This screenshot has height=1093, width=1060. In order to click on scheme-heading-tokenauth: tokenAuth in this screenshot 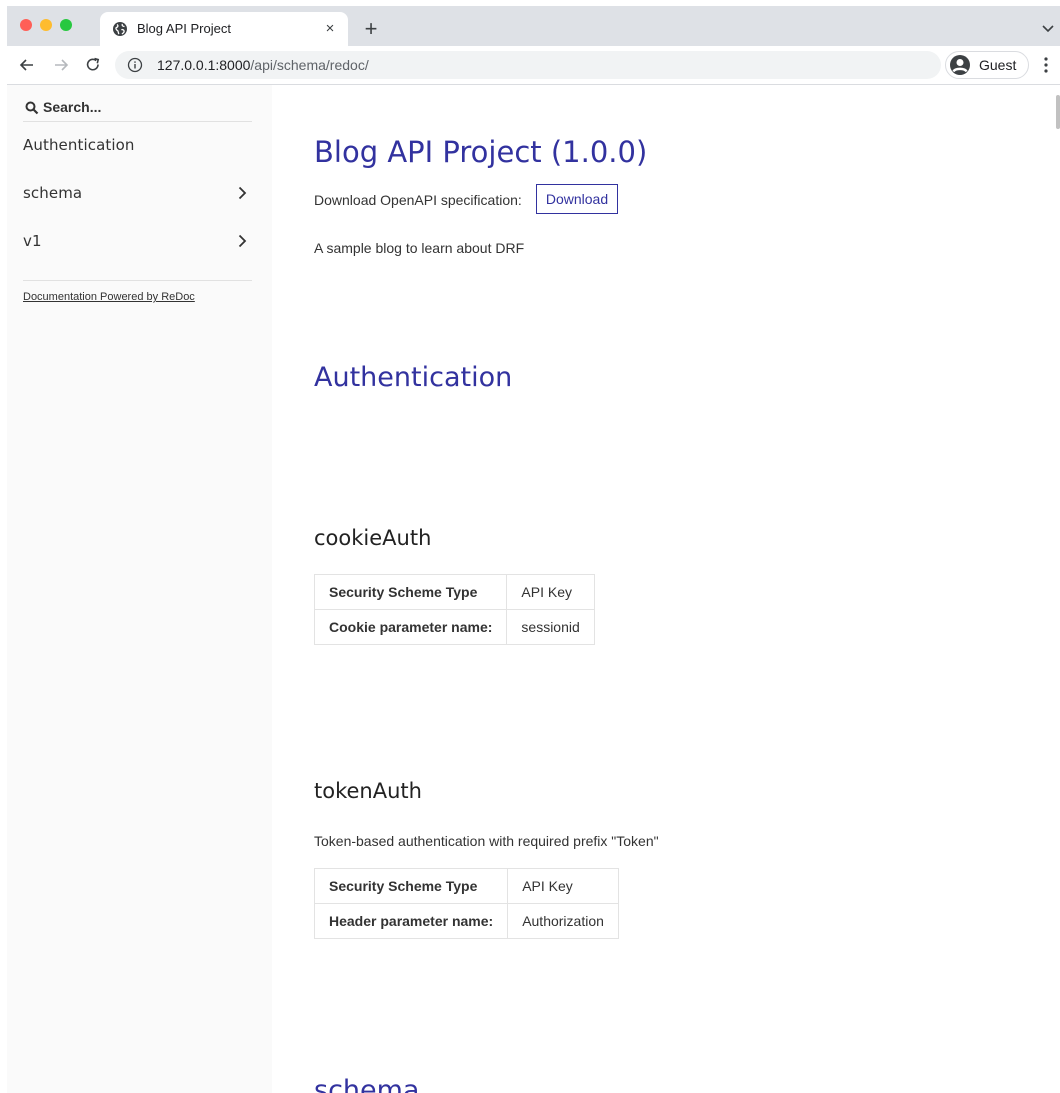, I will do `click(368, 791)`.